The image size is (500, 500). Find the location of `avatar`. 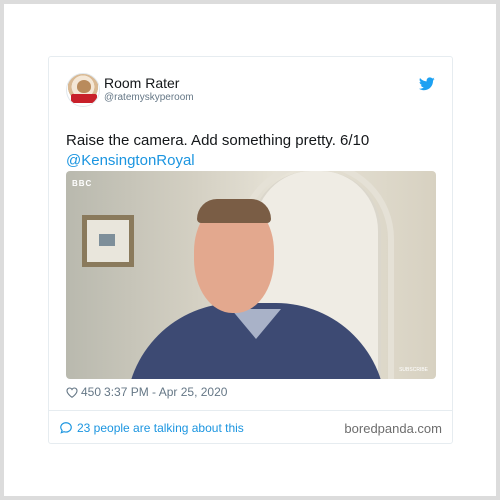

avatar is located at coordinates (83, 90).